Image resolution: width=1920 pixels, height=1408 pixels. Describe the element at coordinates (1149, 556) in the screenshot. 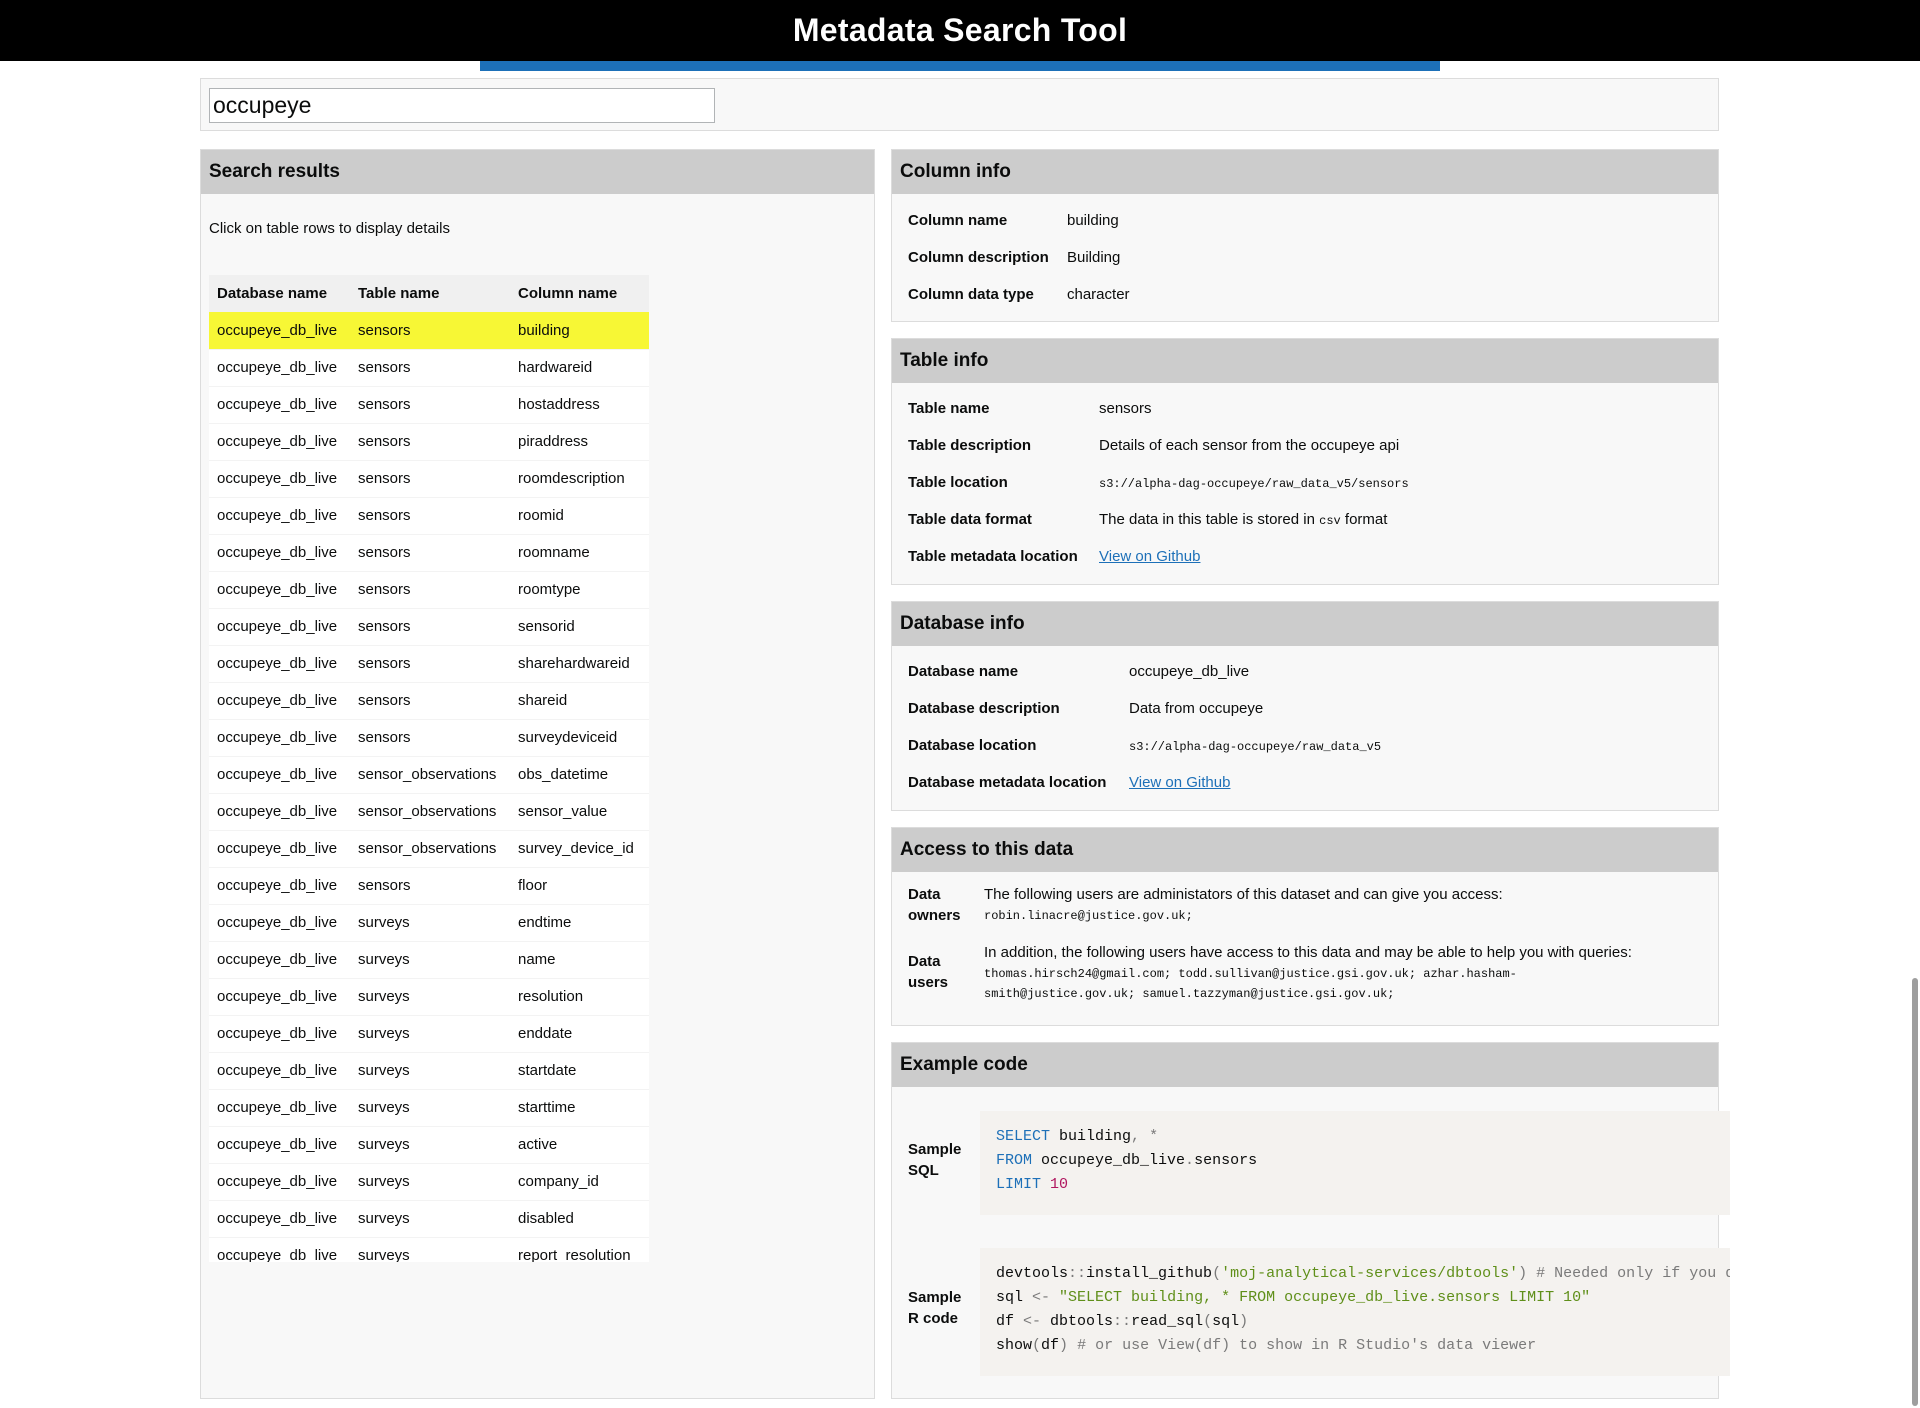

I see `table-metadata-github-link: View on Github` at that location.